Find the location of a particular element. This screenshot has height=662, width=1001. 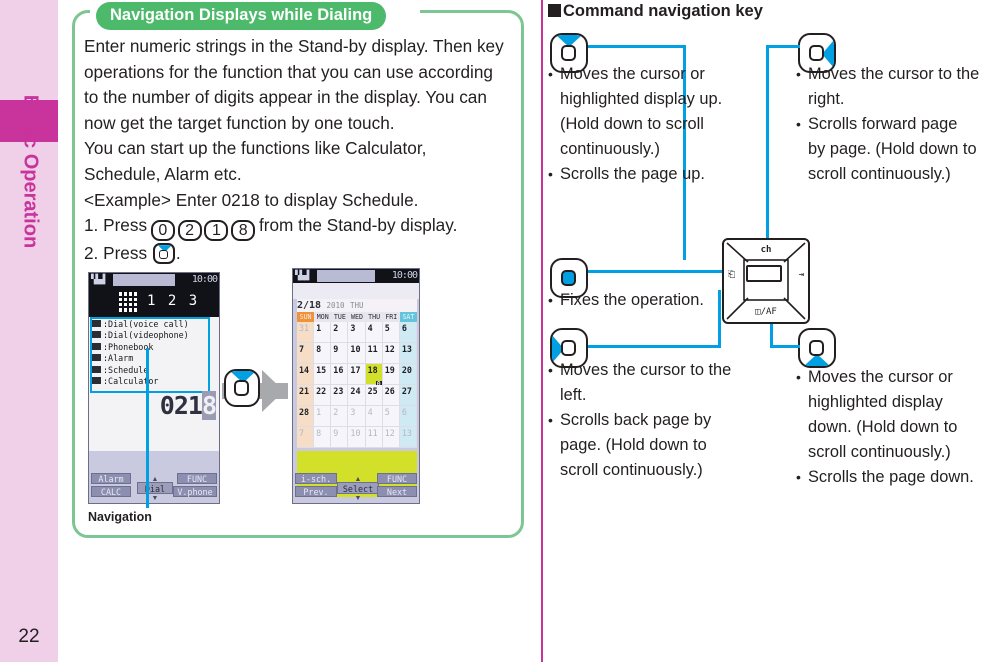

calendar-day-number: 11 is located at coordinates (372, 433).